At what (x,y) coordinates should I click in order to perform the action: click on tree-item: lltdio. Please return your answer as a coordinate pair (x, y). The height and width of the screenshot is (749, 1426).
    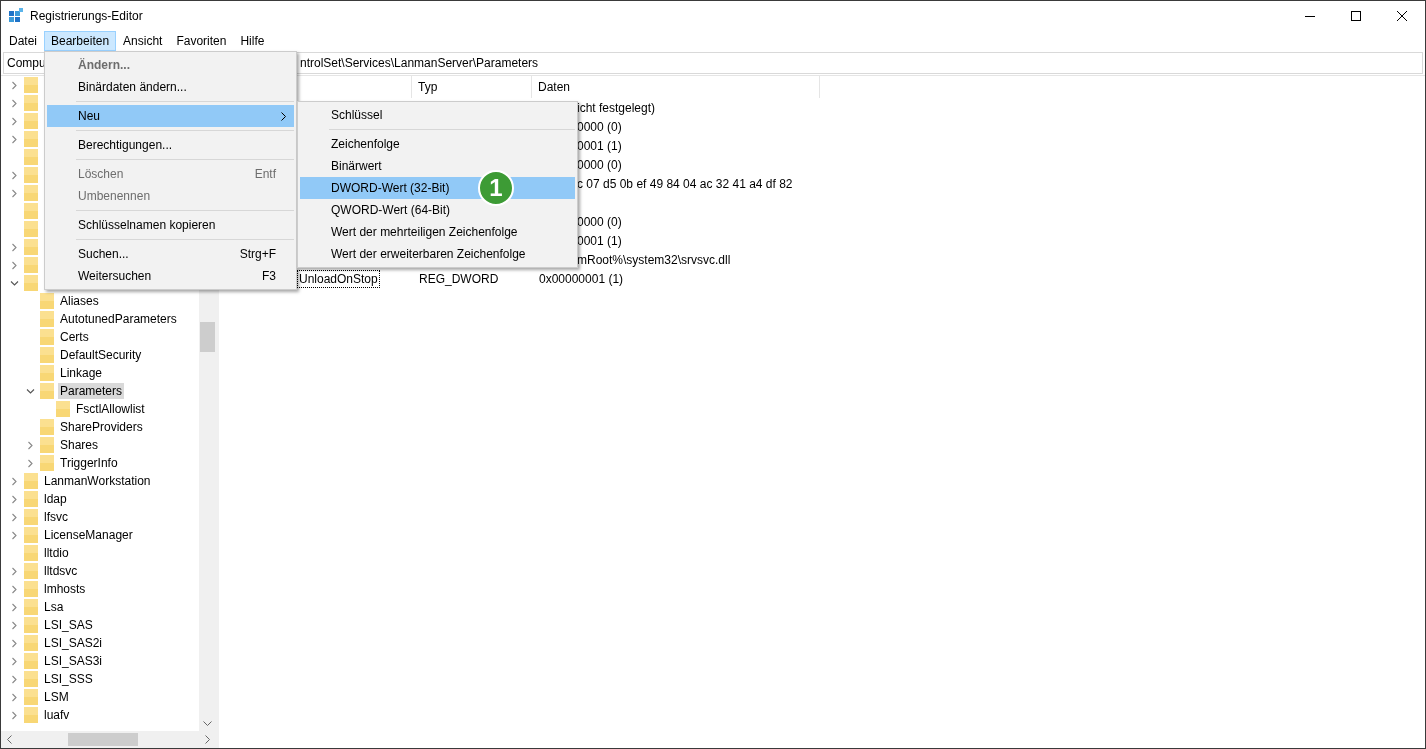
    Looking at the image, I should click on (56, 553).